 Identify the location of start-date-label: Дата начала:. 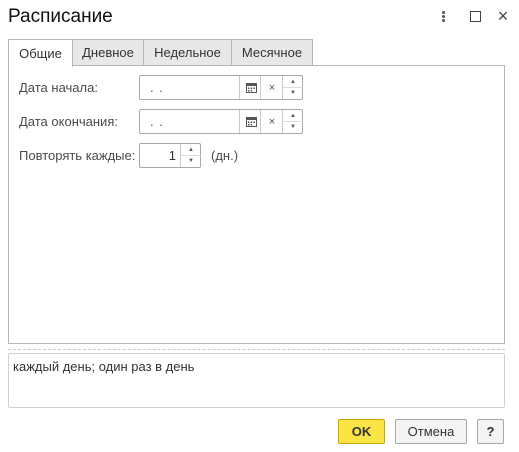
(58, 87).